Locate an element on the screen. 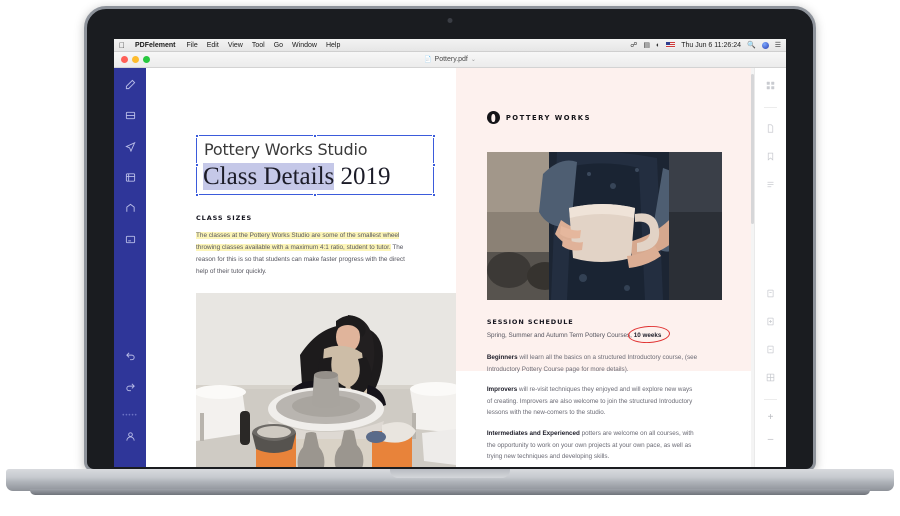 The width and height of the screenshot is (900, 516). laptop-base is located at coordinates (450, 480).